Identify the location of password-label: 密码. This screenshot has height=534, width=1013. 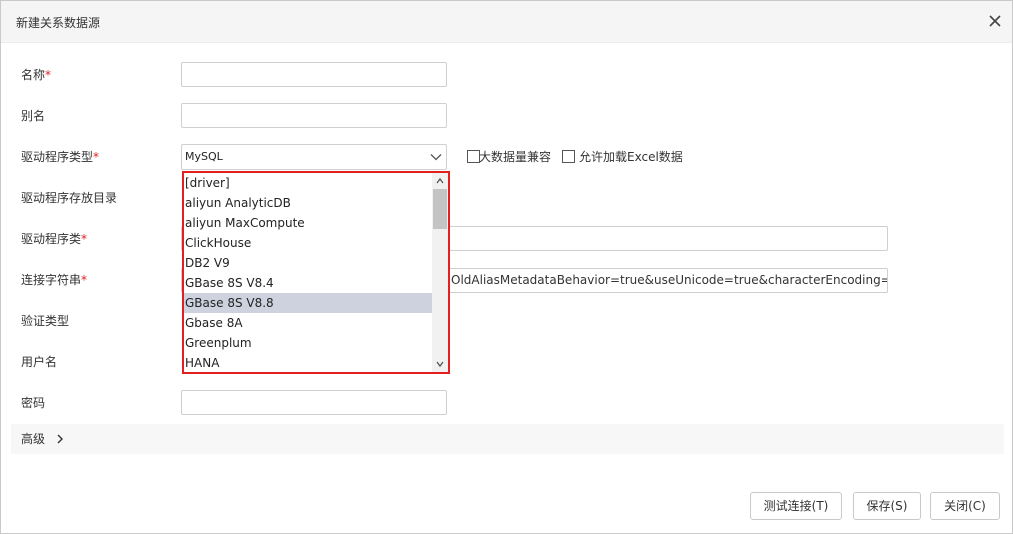
(33, 403).